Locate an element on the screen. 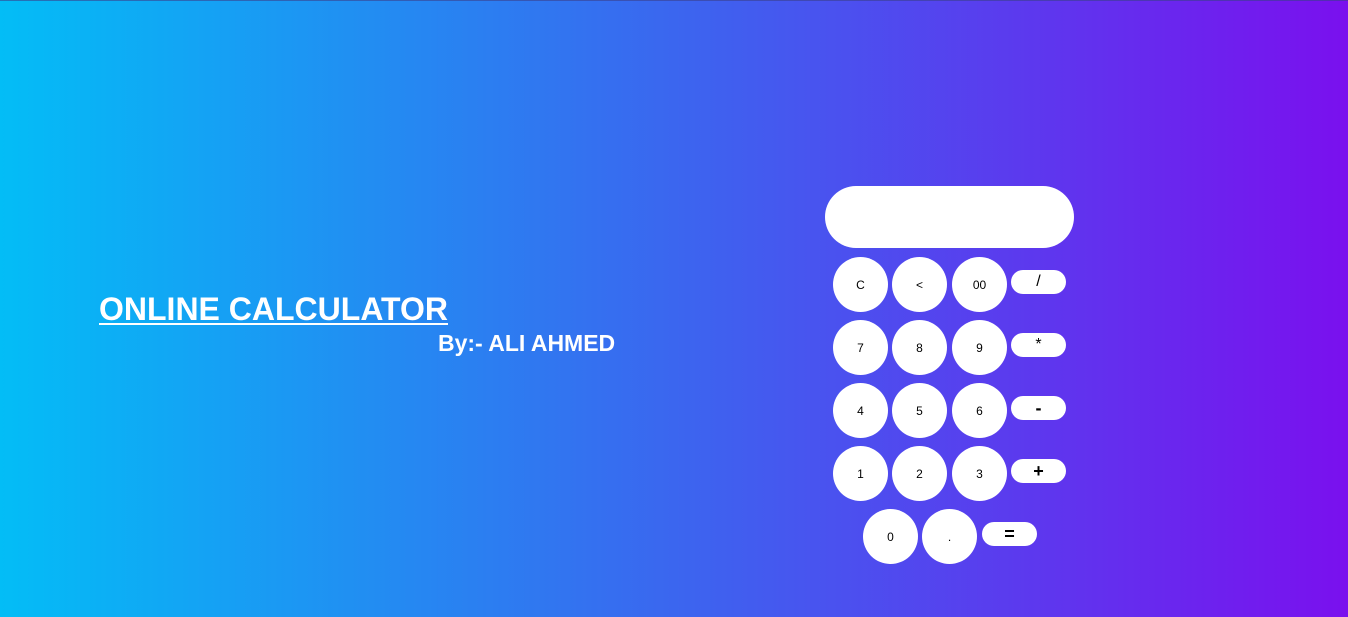  page-title: ONLINE CALCULATOR is located at coordinates (274, 309).